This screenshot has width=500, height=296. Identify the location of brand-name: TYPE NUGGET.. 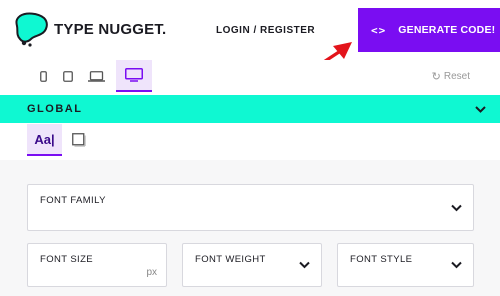
(110, 29).